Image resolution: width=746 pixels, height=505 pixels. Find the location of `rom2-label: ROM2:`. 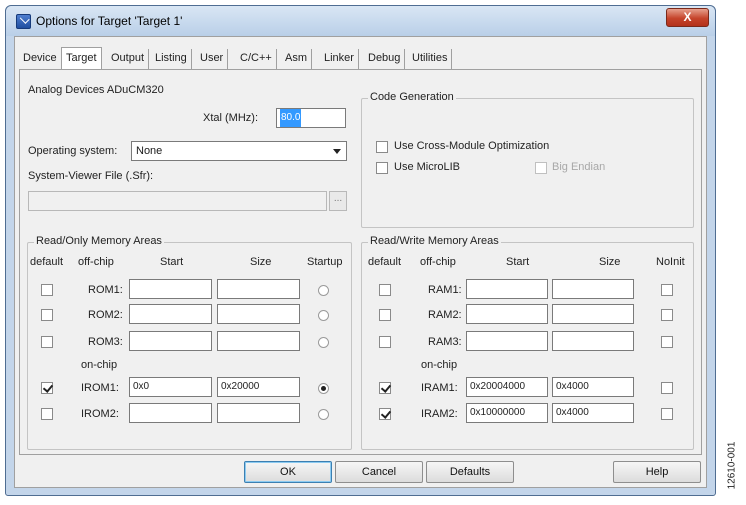

rom2-label: ROM2: is located at coordinates (105, 315).